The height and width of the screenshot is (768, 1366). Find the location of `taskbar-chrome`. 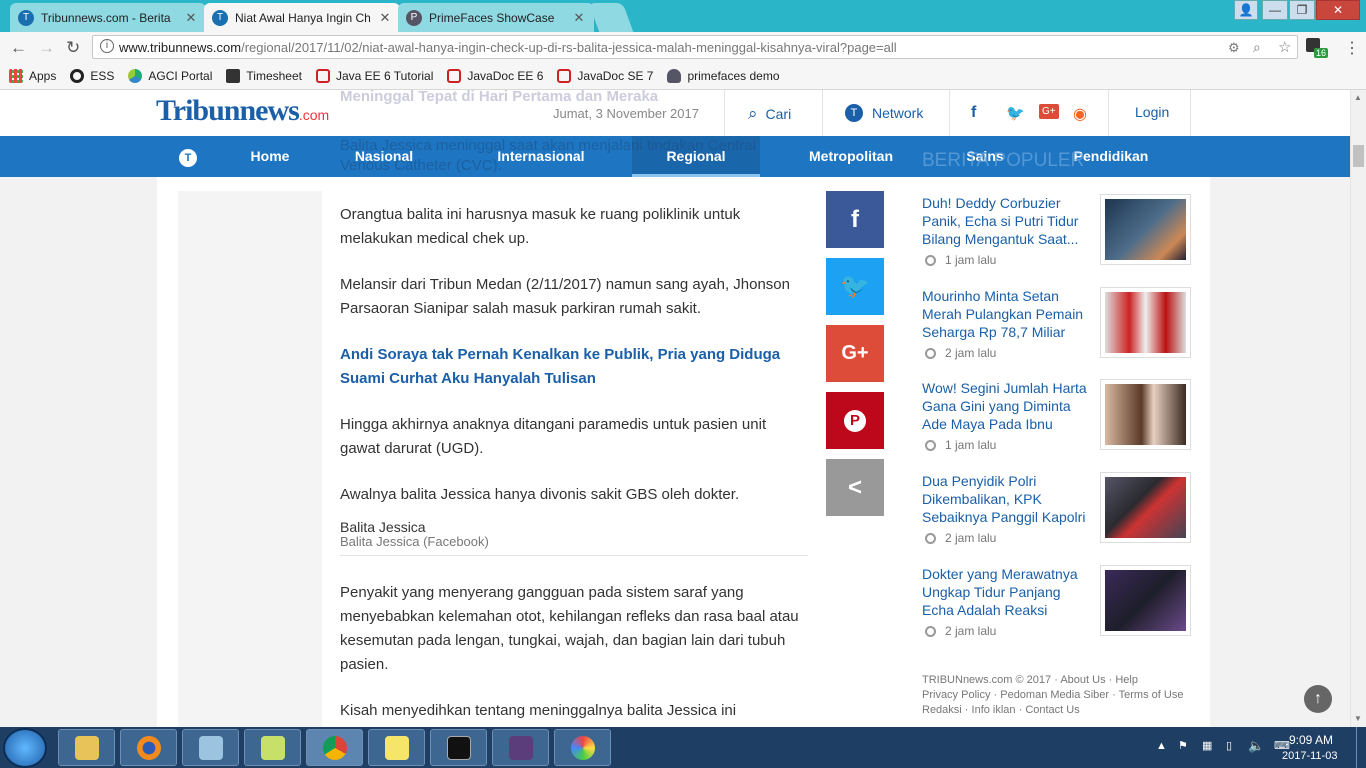

taskbar-chrome is located at coordinates (334, 747).